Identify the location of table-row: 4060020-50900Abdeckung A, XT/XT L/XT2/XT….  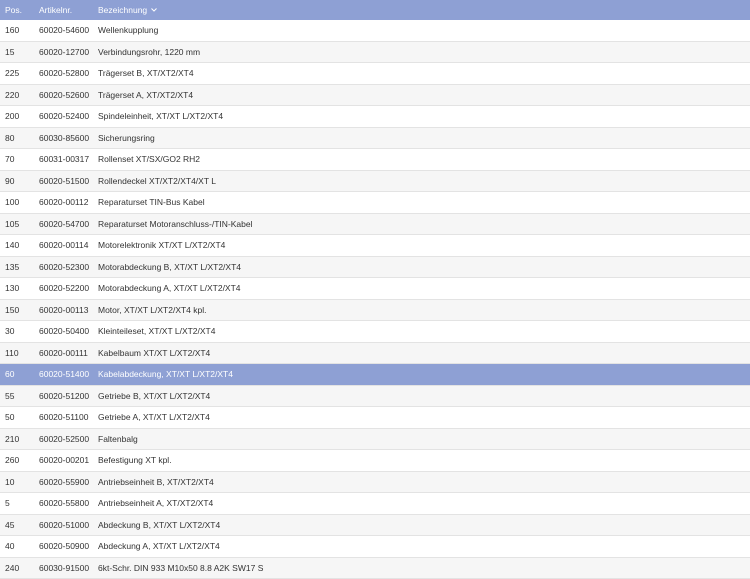
(375, 547).